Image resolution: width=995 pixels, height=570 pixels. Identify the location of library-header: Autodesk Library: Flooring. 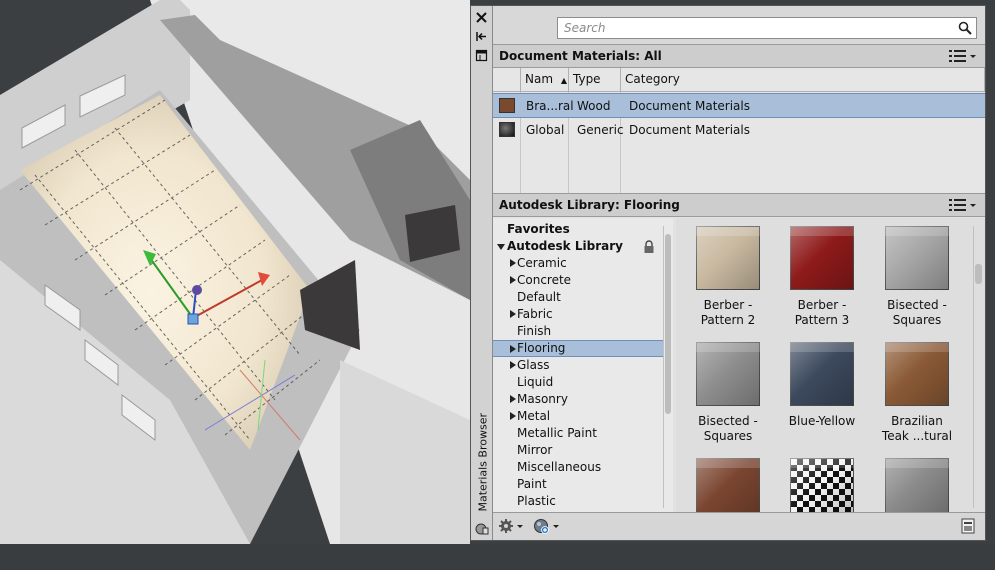
(739, 205).